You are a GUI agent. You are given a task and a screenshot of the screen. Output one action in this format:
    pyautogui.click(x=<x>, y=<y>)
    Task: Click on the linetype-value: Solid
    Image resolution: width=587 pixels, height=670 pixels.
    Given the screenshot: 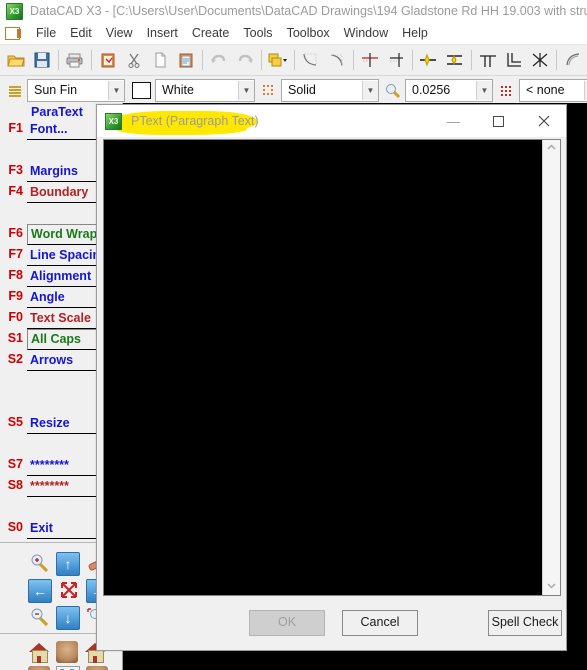 What is the action you would take?
    pyautogui.click(x=302, y=90)
    